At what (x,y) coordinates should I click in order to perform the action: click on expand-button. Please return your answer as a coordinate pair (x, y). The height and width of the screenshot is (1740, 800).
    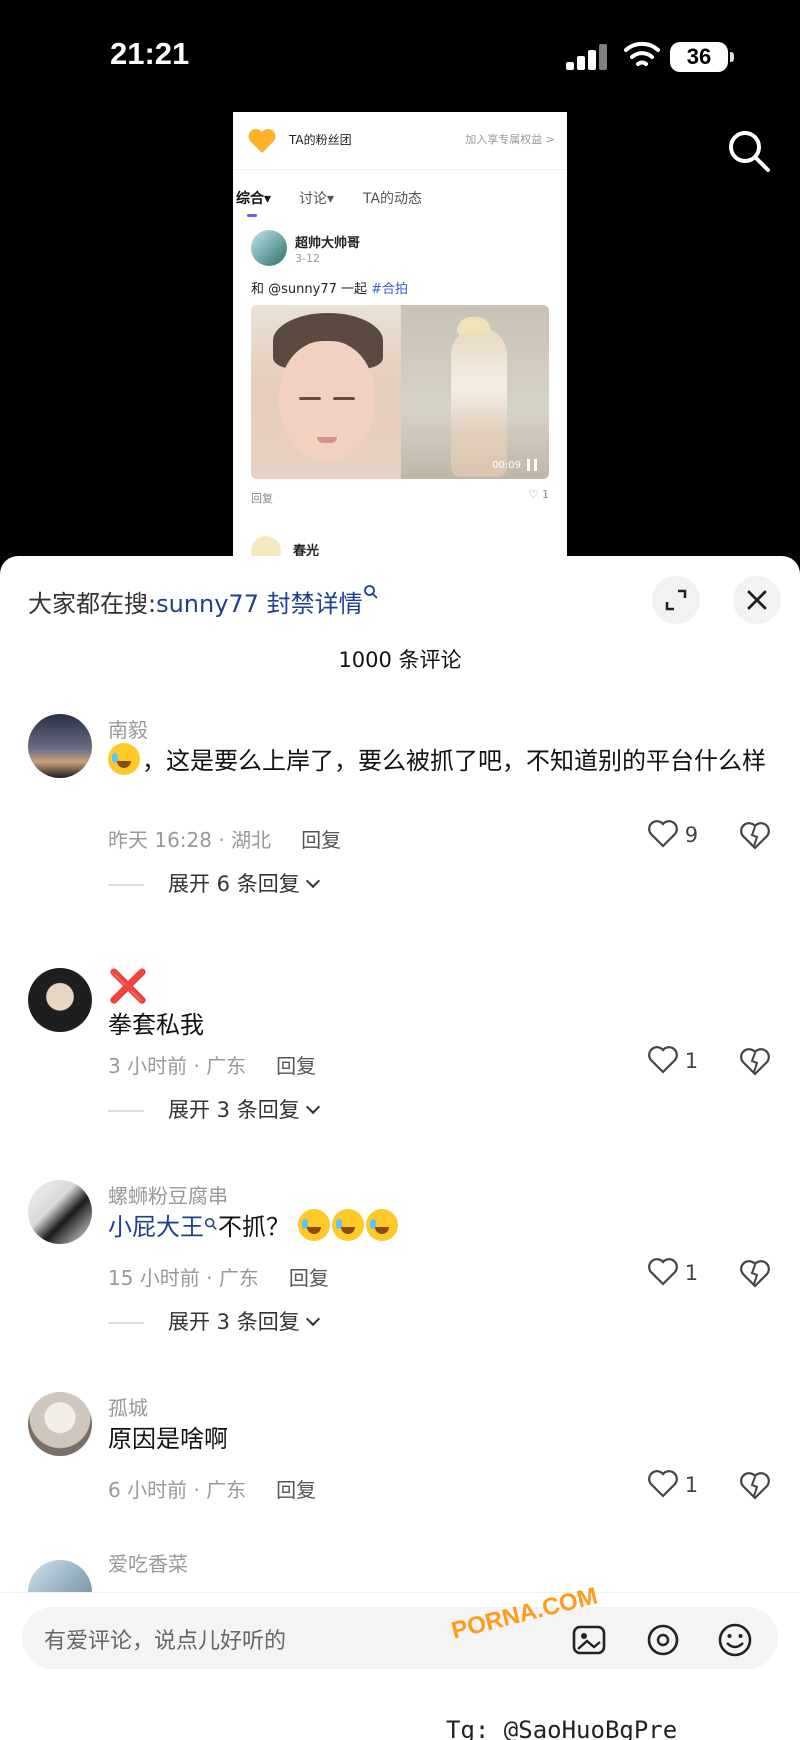
    Looking at the image, I should click on (676, 600).